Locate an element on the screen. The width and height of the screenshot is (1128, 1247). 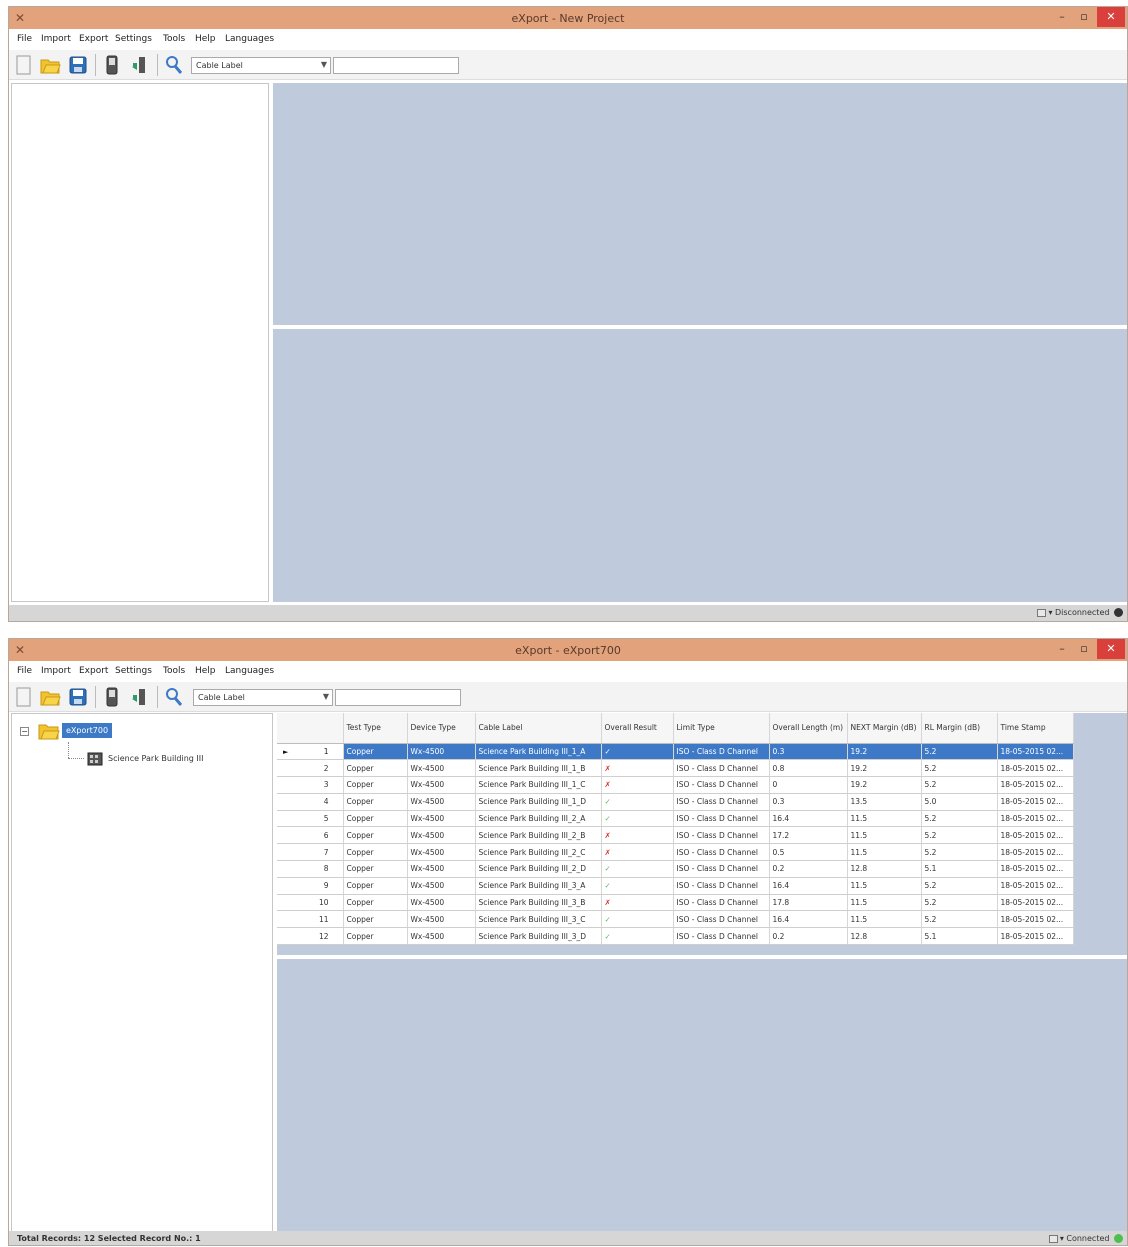
connection-status: ▾ Connected is located at coordinates (1085, 1238).